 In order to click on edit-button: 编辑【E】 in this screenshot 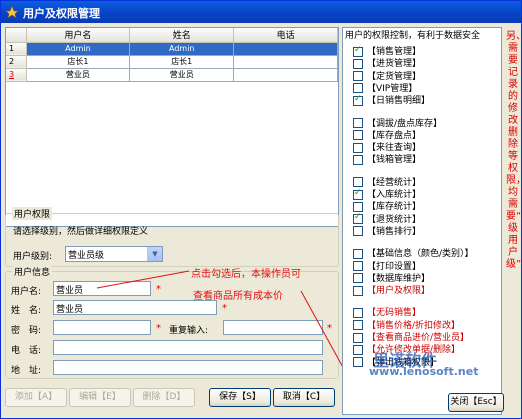, I will do `click(100, 397)`.